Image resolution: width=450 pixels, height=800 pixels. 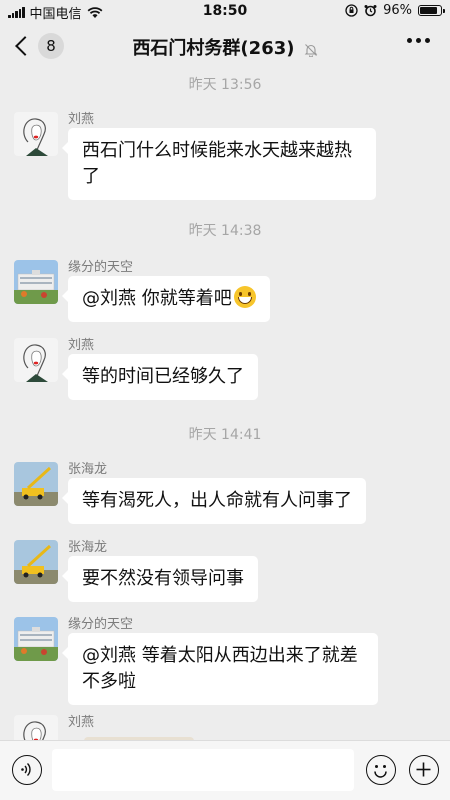 I want to click on message-input, so click(x=203, y=770).